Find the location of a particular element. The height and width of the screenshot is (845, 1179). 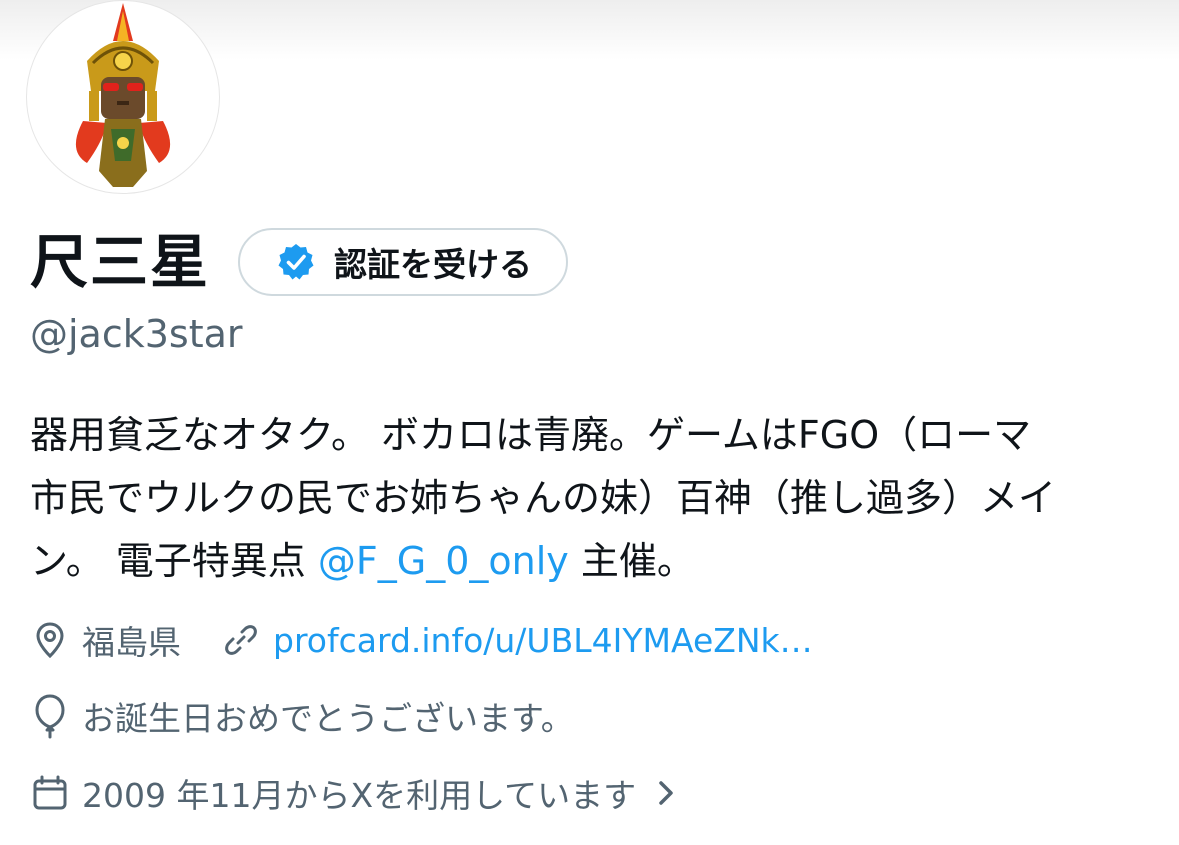

location-text: 福島県 is located at coordinates (131, 642).